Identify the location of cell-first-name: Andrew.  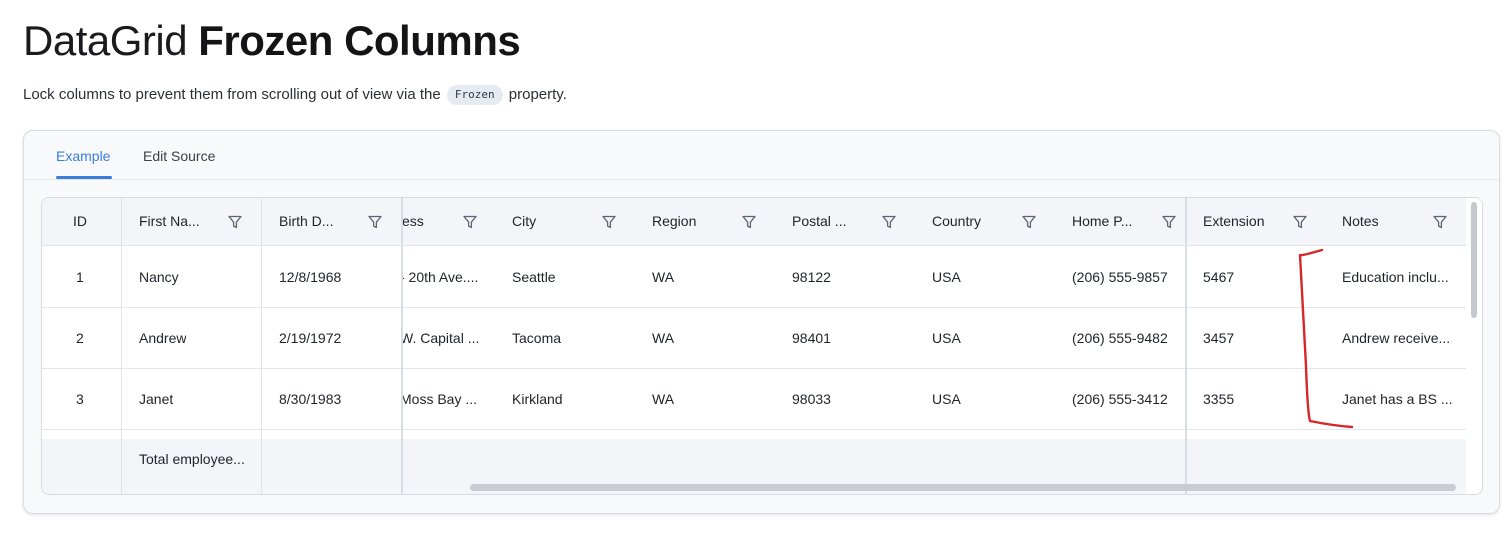
(162, 338).